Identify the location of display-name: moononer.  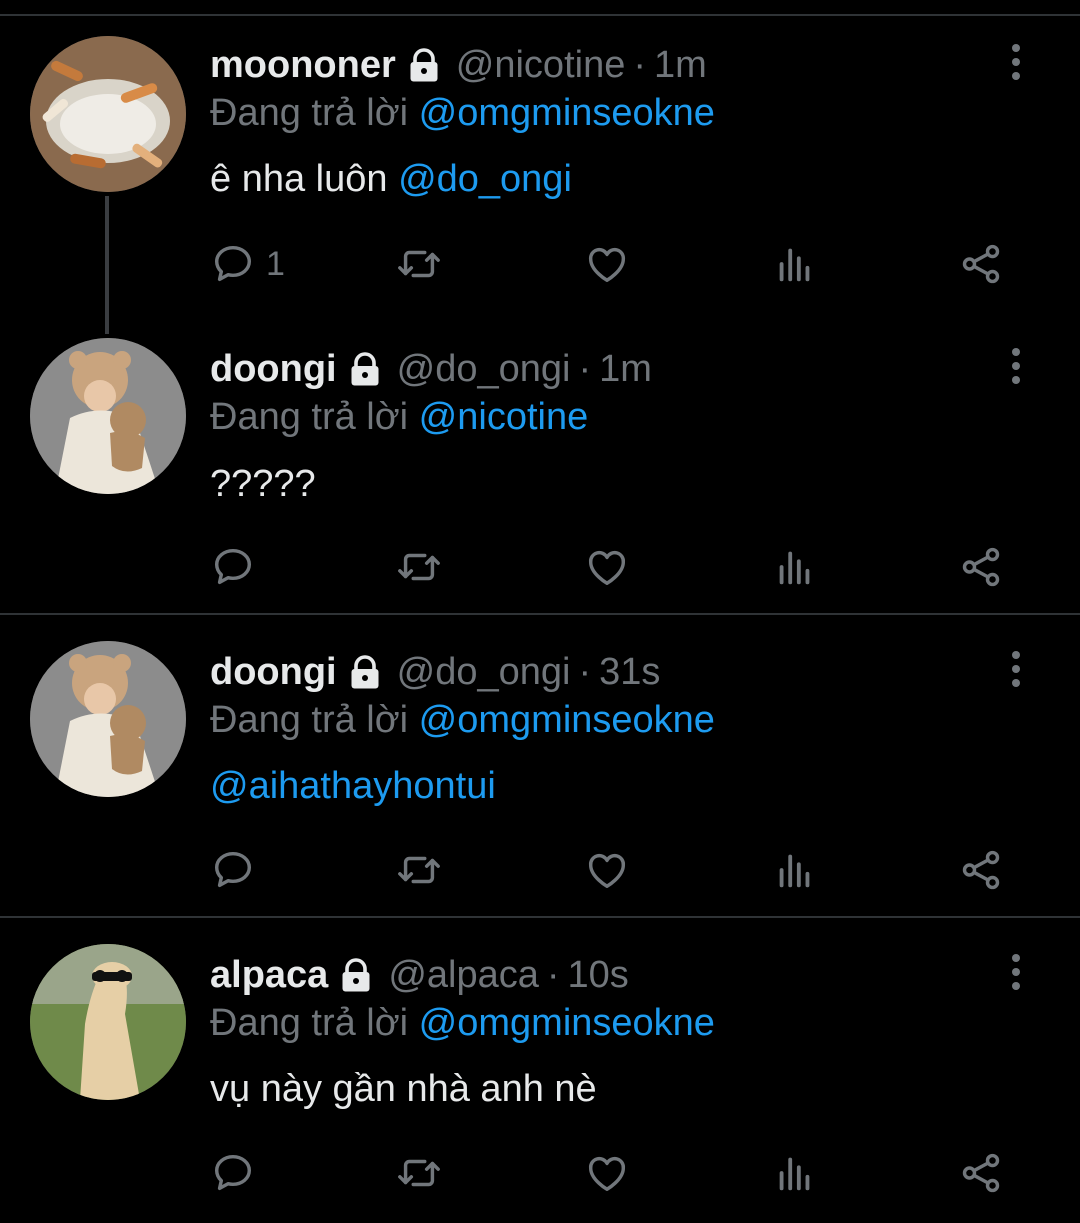
(303, 65).